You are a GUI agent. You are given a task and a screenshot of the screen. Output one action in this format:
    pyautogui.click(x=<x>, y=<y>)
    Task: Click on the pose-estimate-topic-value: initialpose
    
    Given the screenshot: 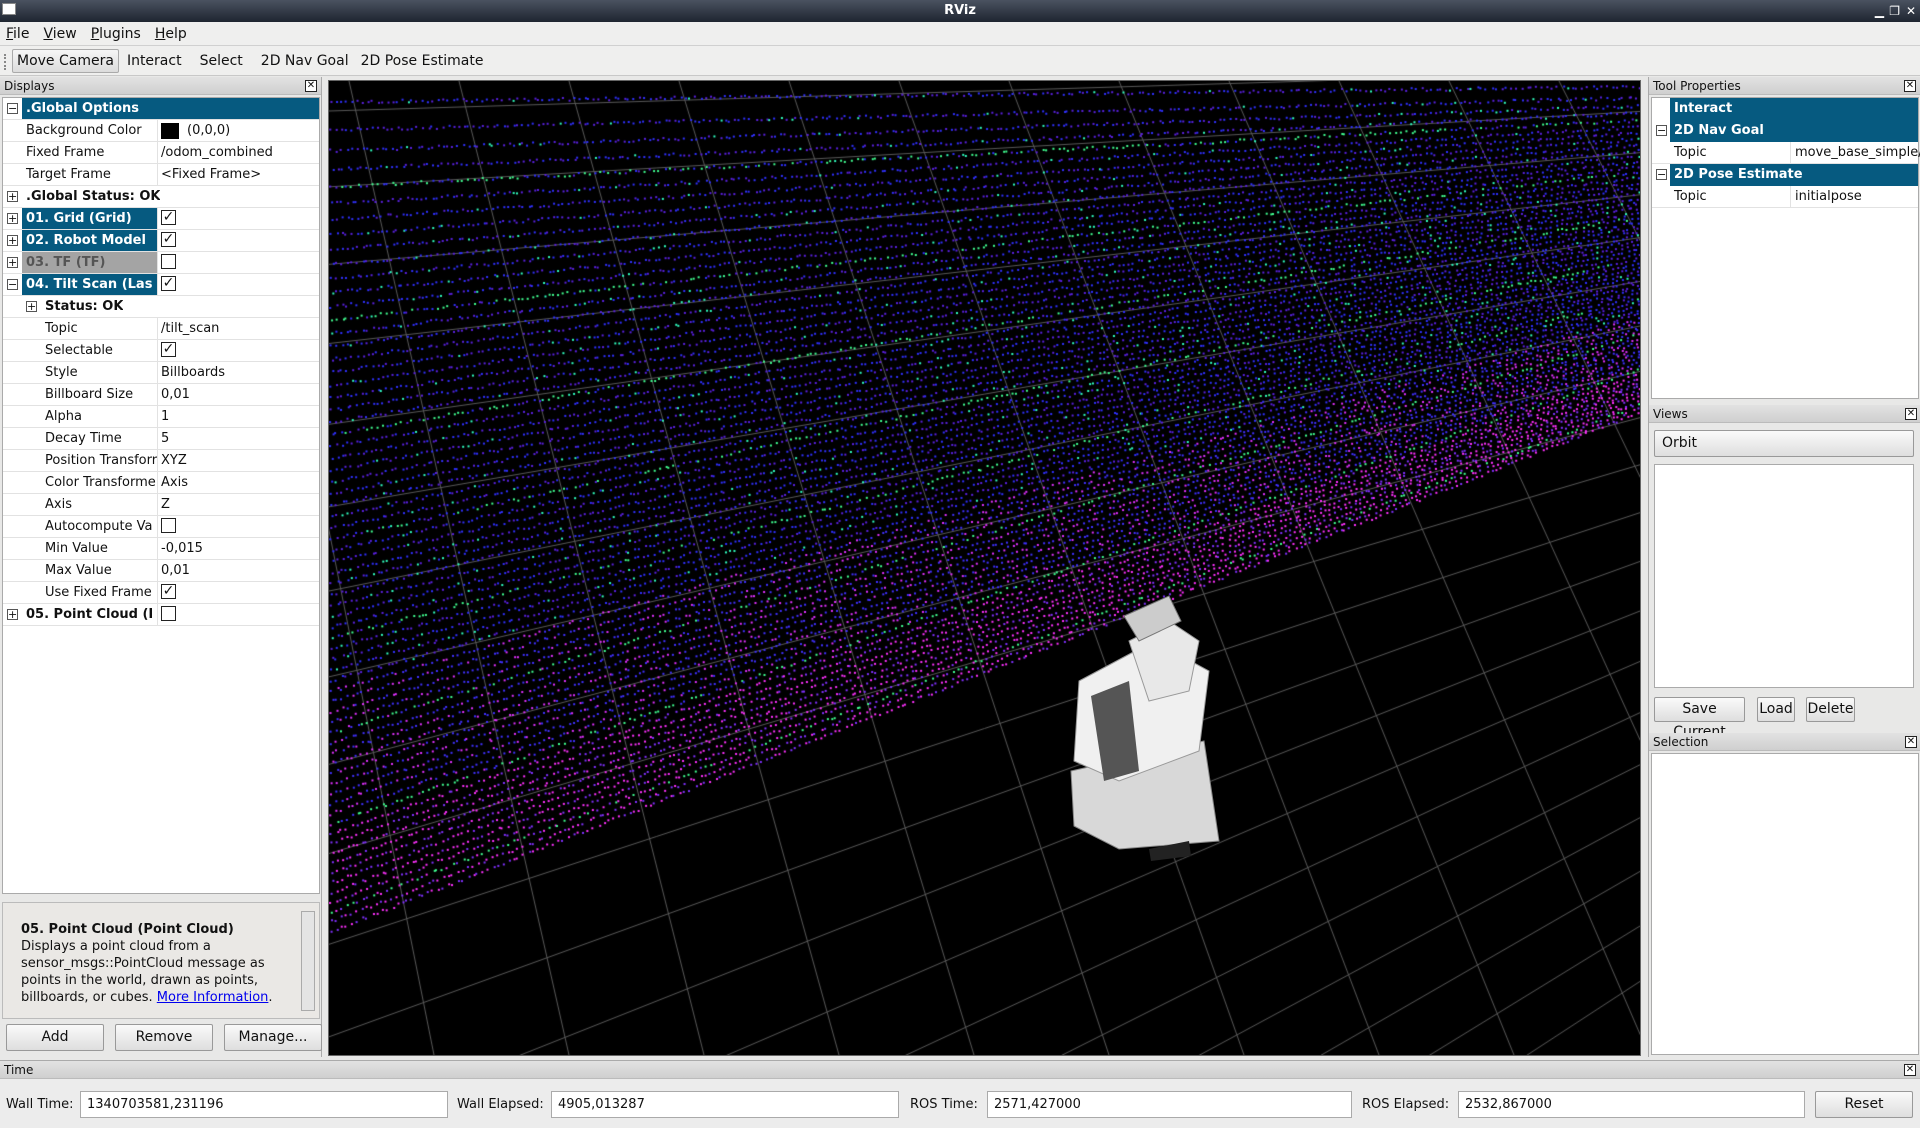 What is the action you would take?
    pyautogui.click(x=1826, y=197)
    